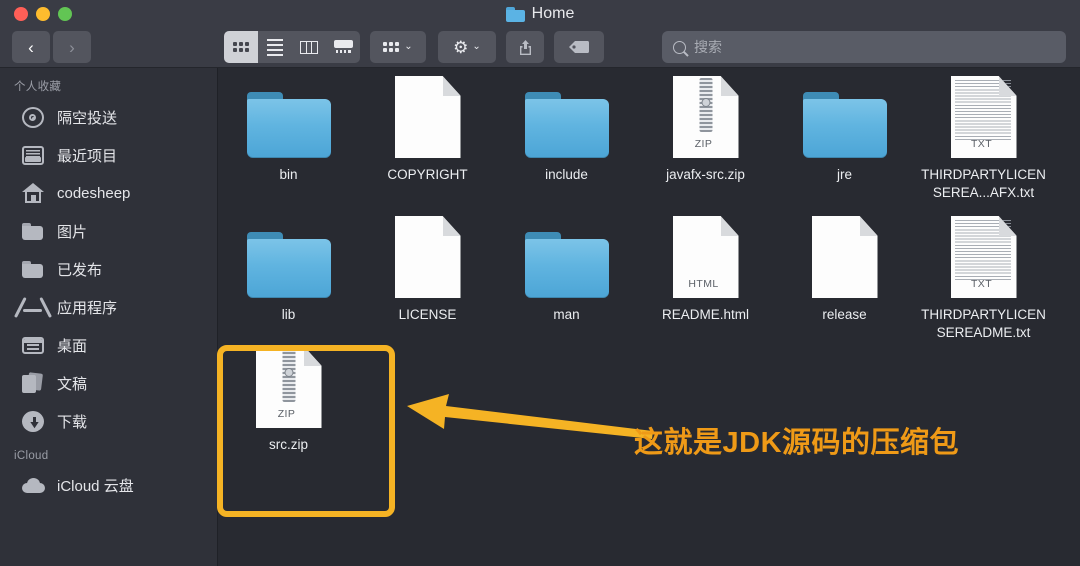 Image resolution: width=1080 pixels, height=566 pixels. What do you see at coordinates (427, 314) in the screenshot?
I see `file-label: LICENSE` at bounding box center [427, 314].